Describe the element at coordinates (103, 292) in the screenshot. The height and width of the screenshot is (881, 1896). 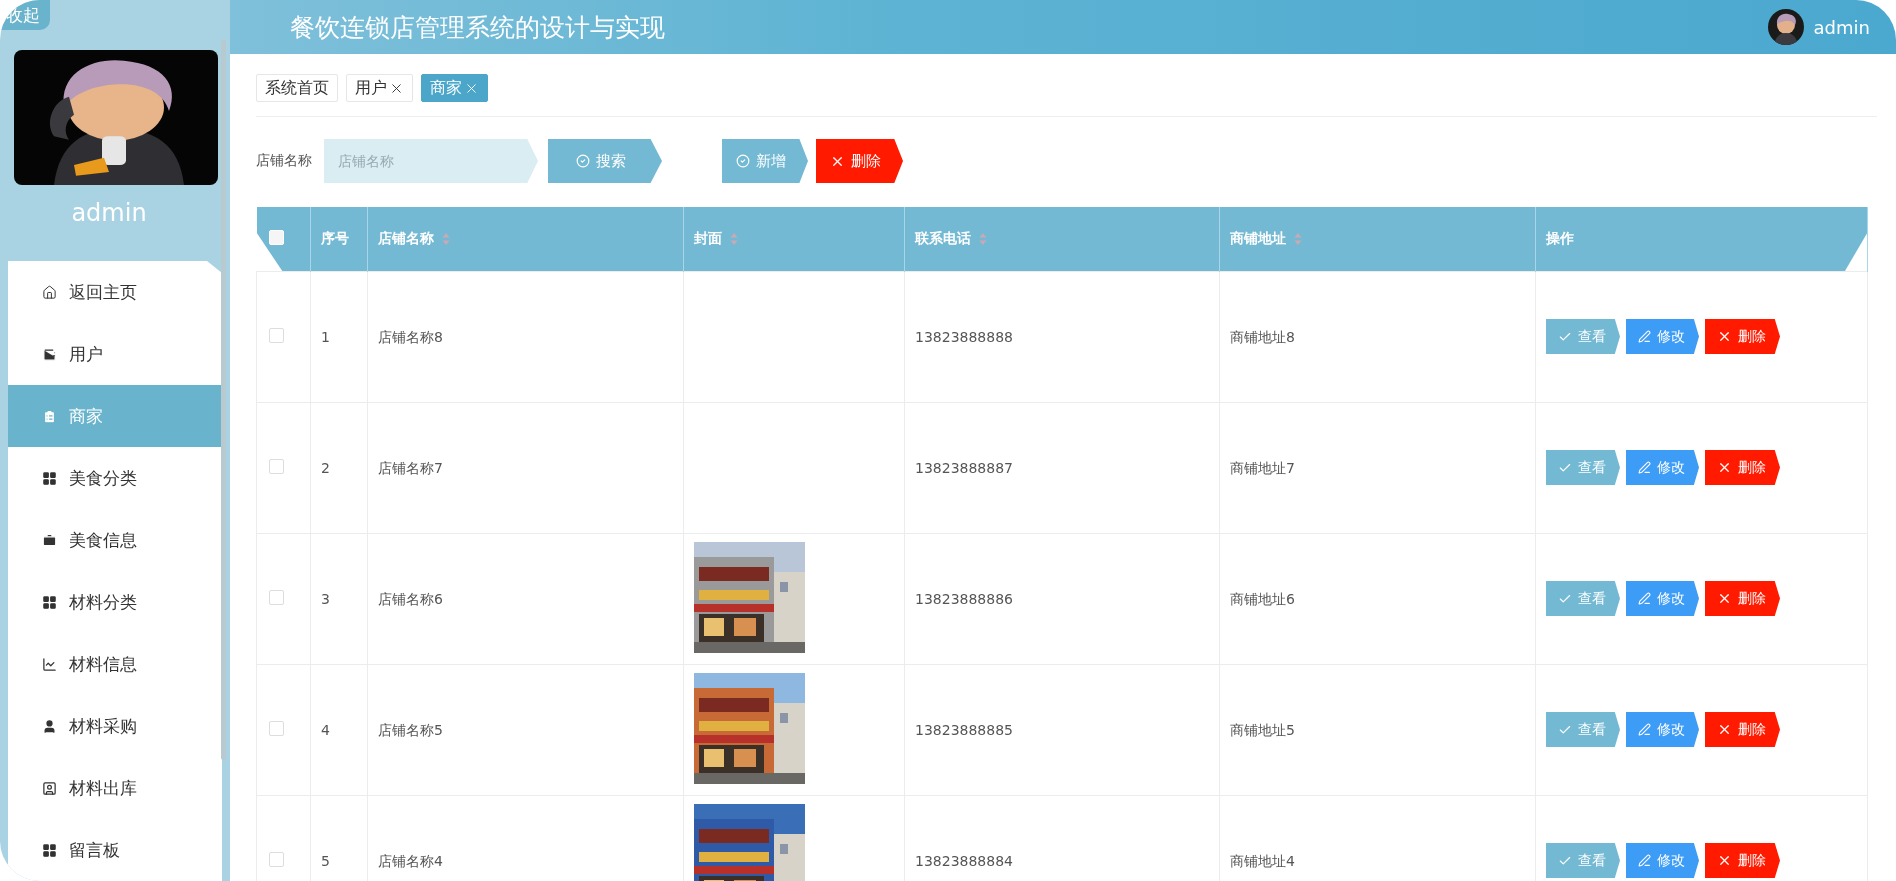
I see `menu-label: 返回主页` at that location.